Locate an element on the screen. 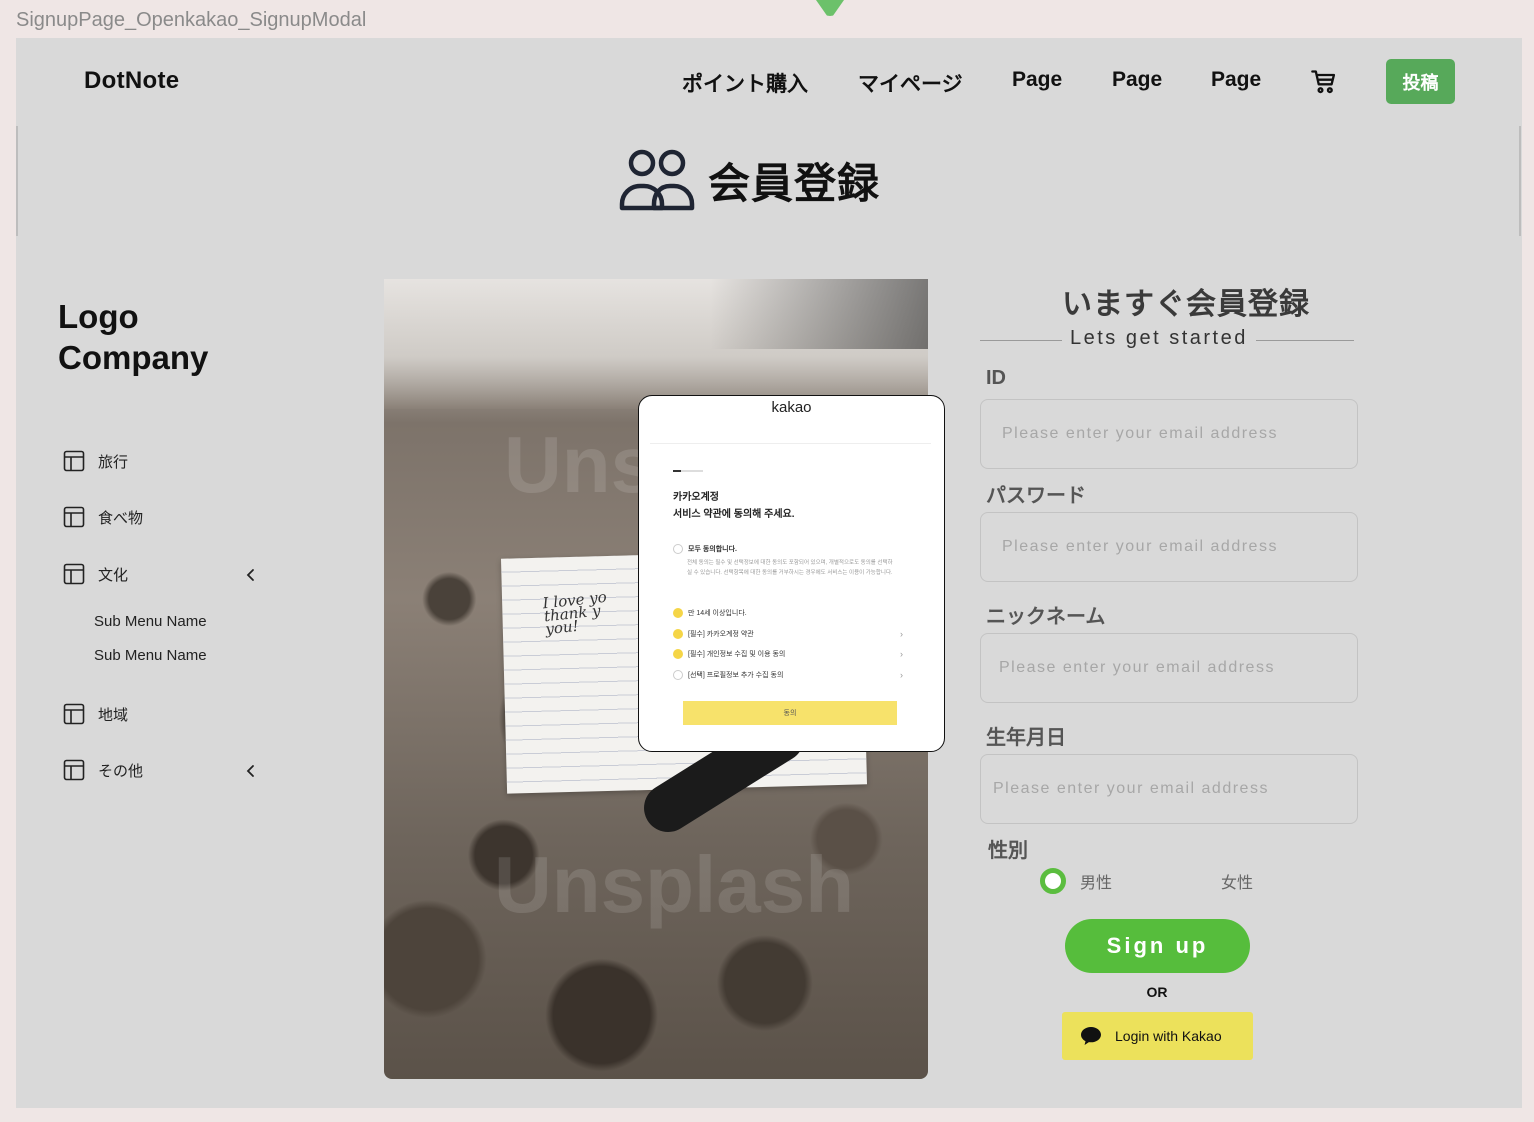 This screenshot has height=1122, width=1534. sidebar-item-culture: 文化 is located at coordinates (95, 574).